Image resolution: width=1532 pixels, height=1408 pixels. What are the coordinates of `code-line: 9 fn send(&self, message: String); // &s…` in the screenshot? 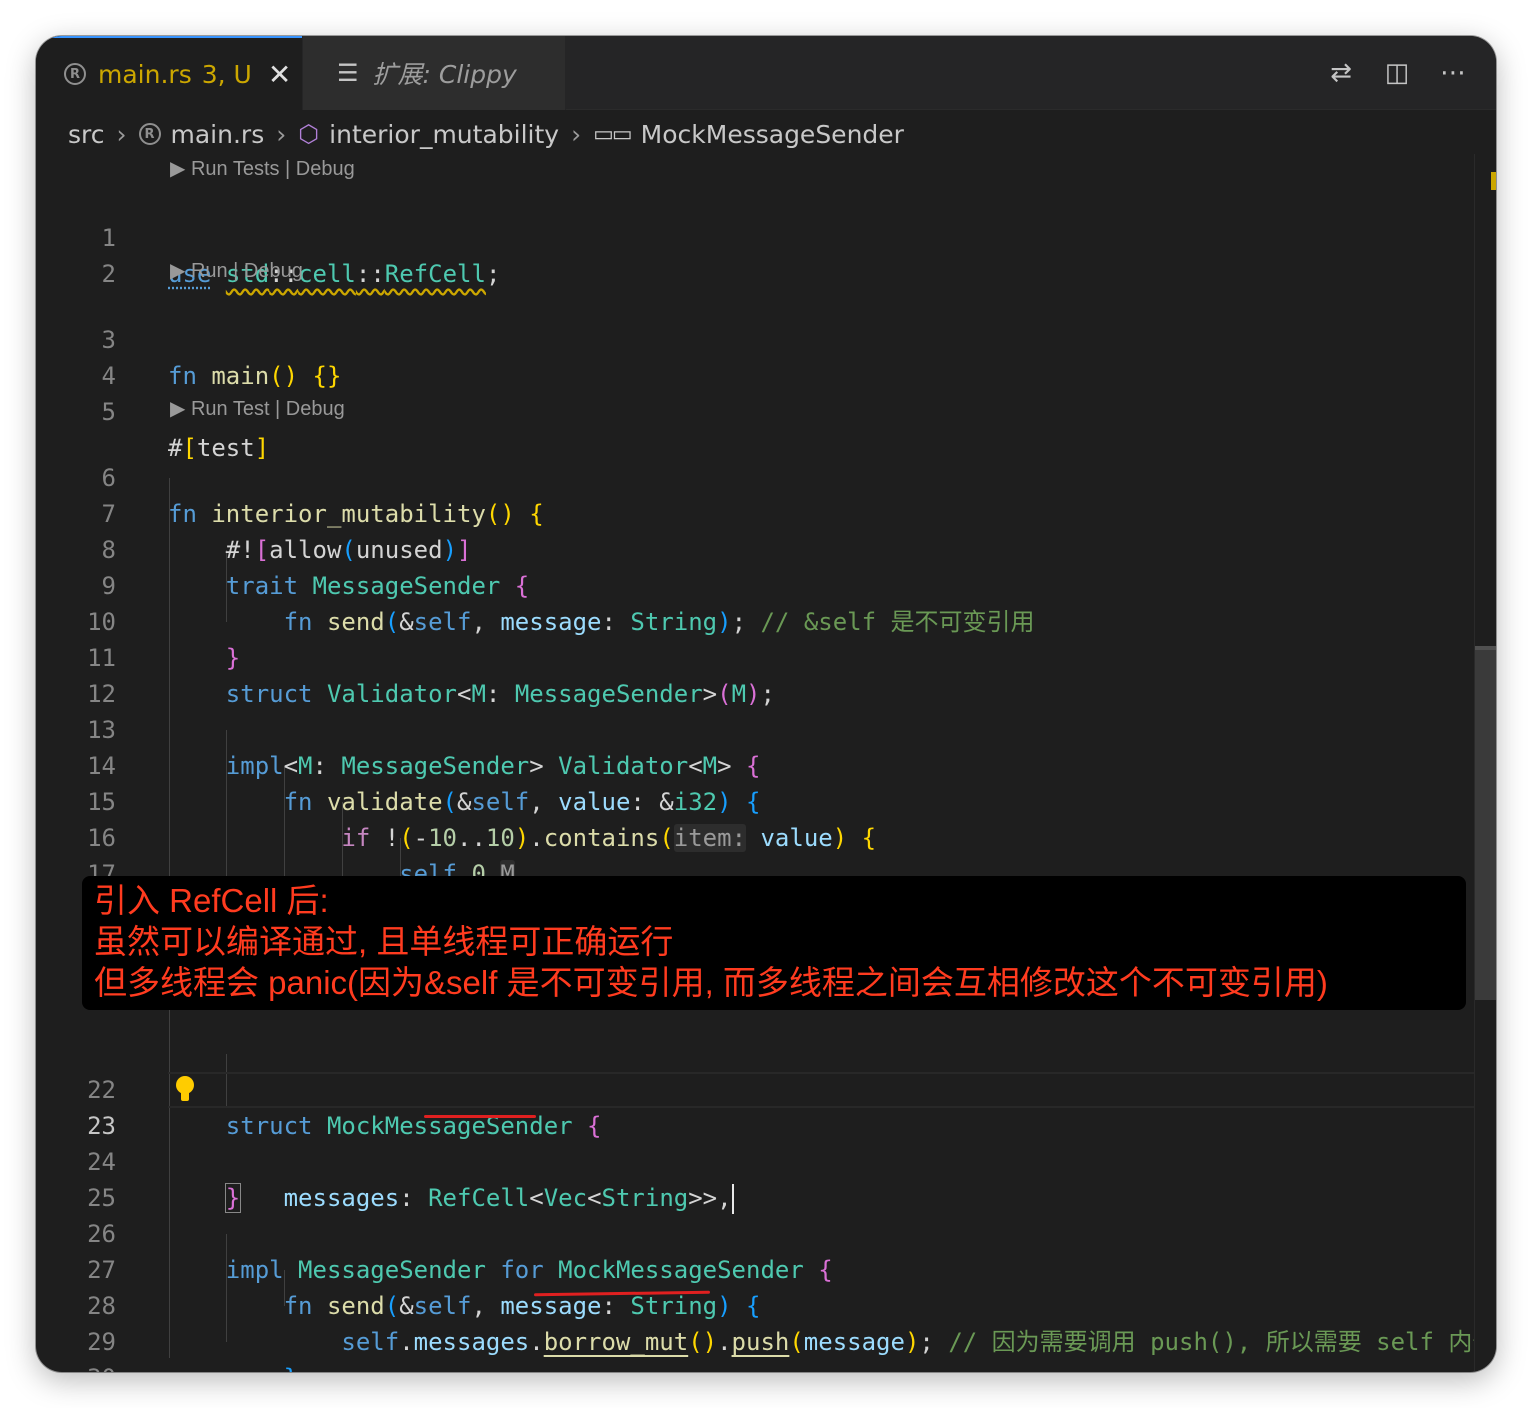 It's located at (766, 584).